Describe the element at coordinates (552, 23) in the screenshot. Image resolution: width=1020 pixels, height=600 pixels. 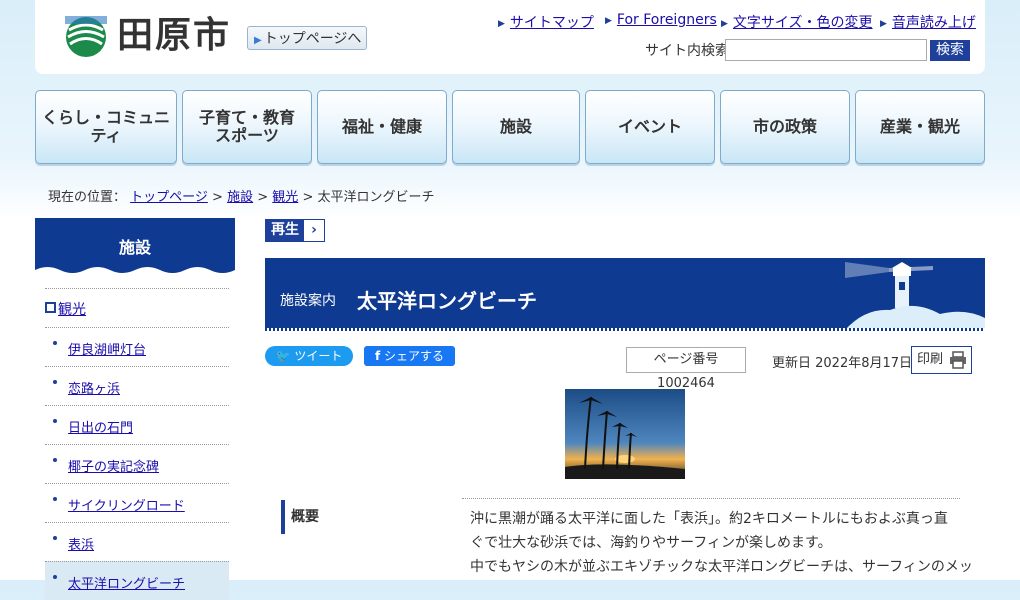
I see `sitemap-link: サイトマップ` at that location.